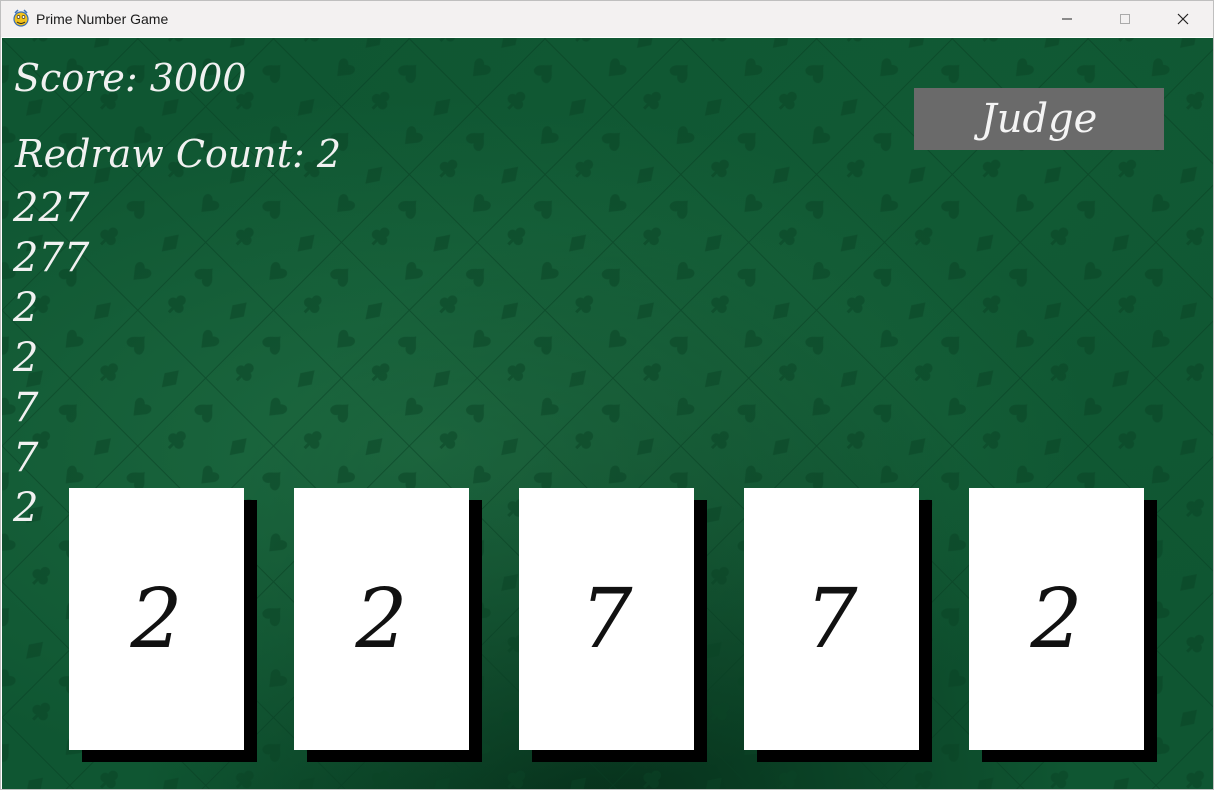  What do you see at coordinates (102, 19) in the screenshot?
I see `window-title: Prime Number Game` at bounding box center [102, 19].